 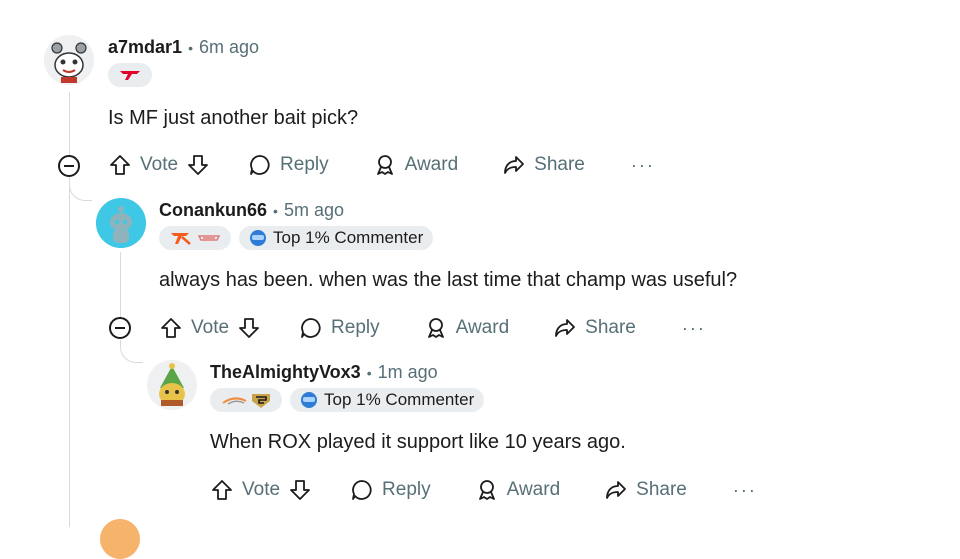 I want to click on flair-row, so click(x=130, y=75).